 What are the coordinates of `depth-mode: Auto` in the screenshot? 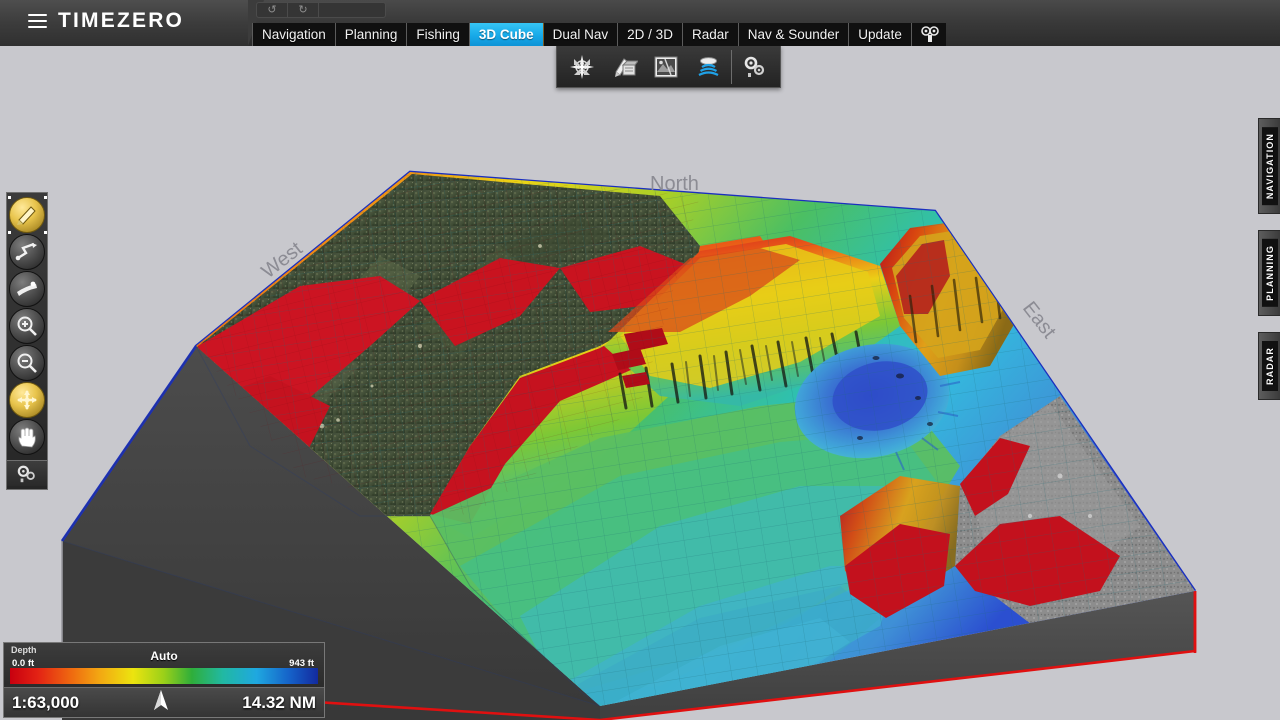 It's located at (164, 656).